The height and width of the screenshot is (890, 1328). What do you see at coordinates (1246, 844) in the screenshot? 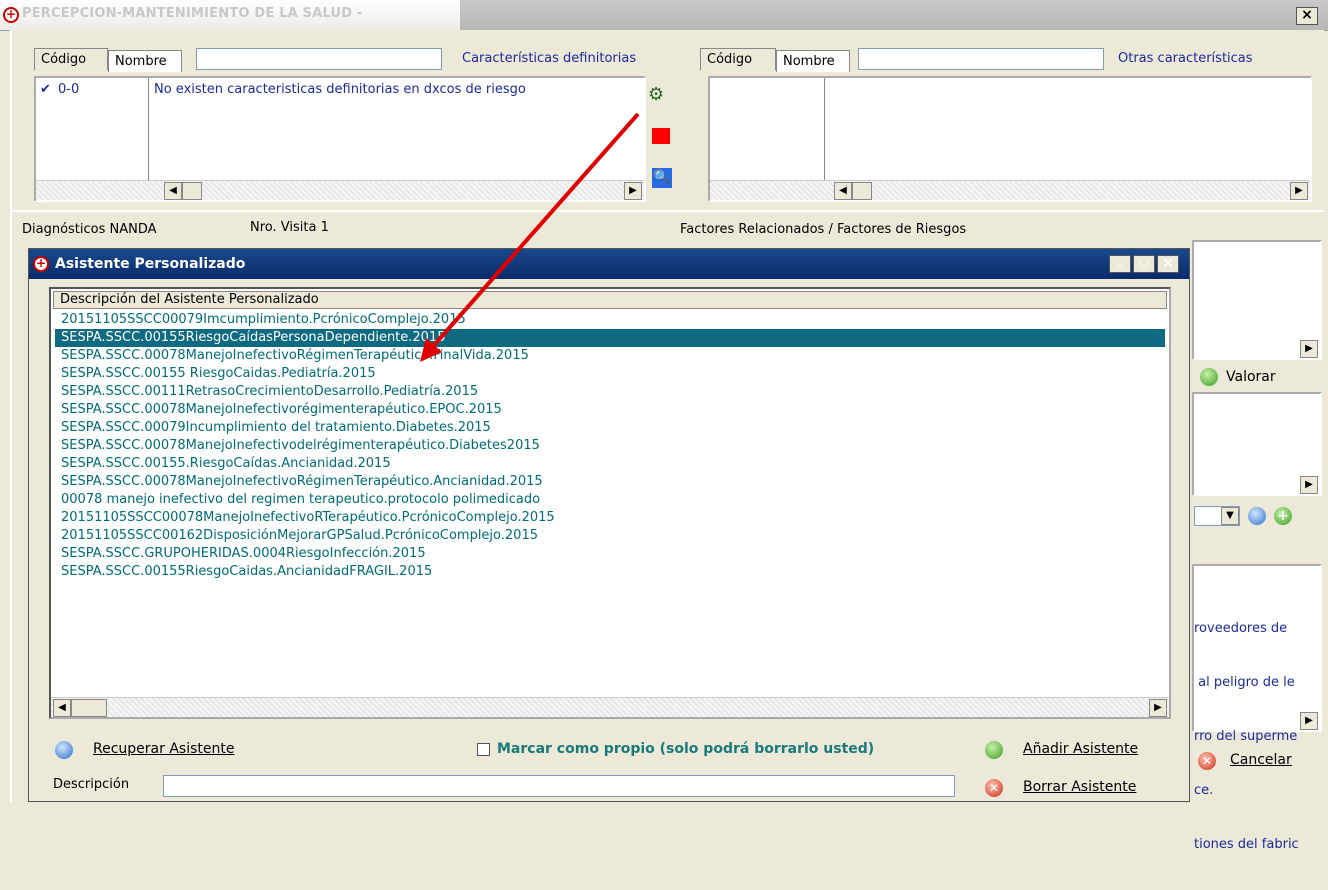
I see `text-line: tiones del fabric` at bounding box center [1246, 844].